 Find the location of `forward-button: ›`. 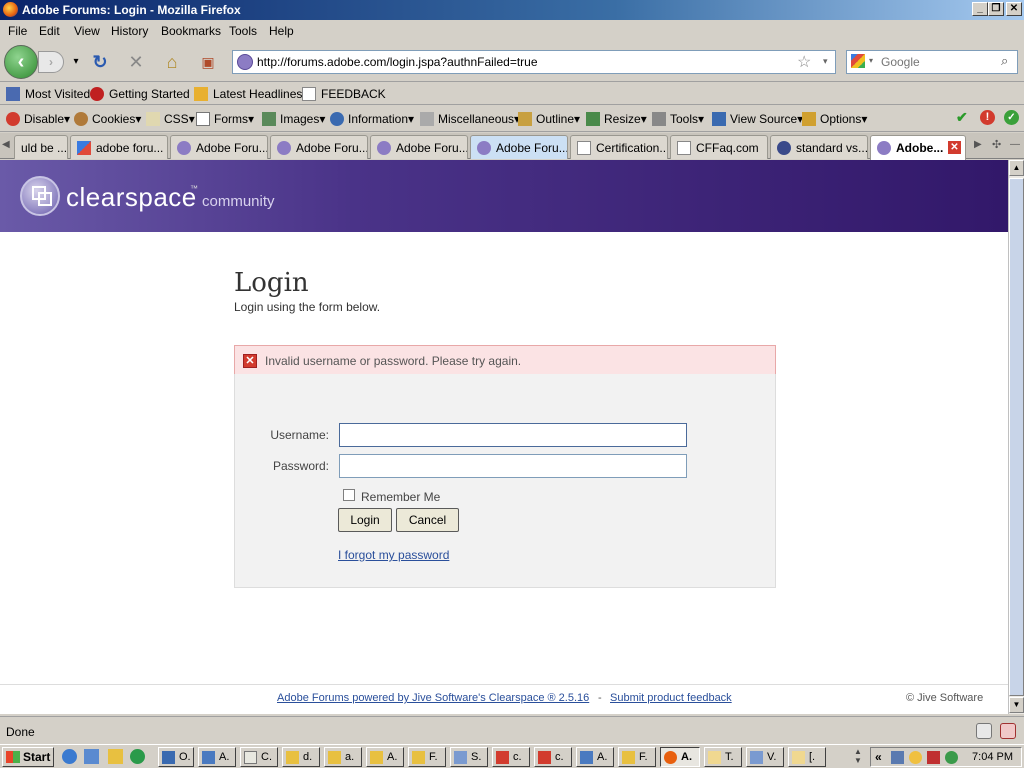

forward-button: › is located at coordinates (51, 62).